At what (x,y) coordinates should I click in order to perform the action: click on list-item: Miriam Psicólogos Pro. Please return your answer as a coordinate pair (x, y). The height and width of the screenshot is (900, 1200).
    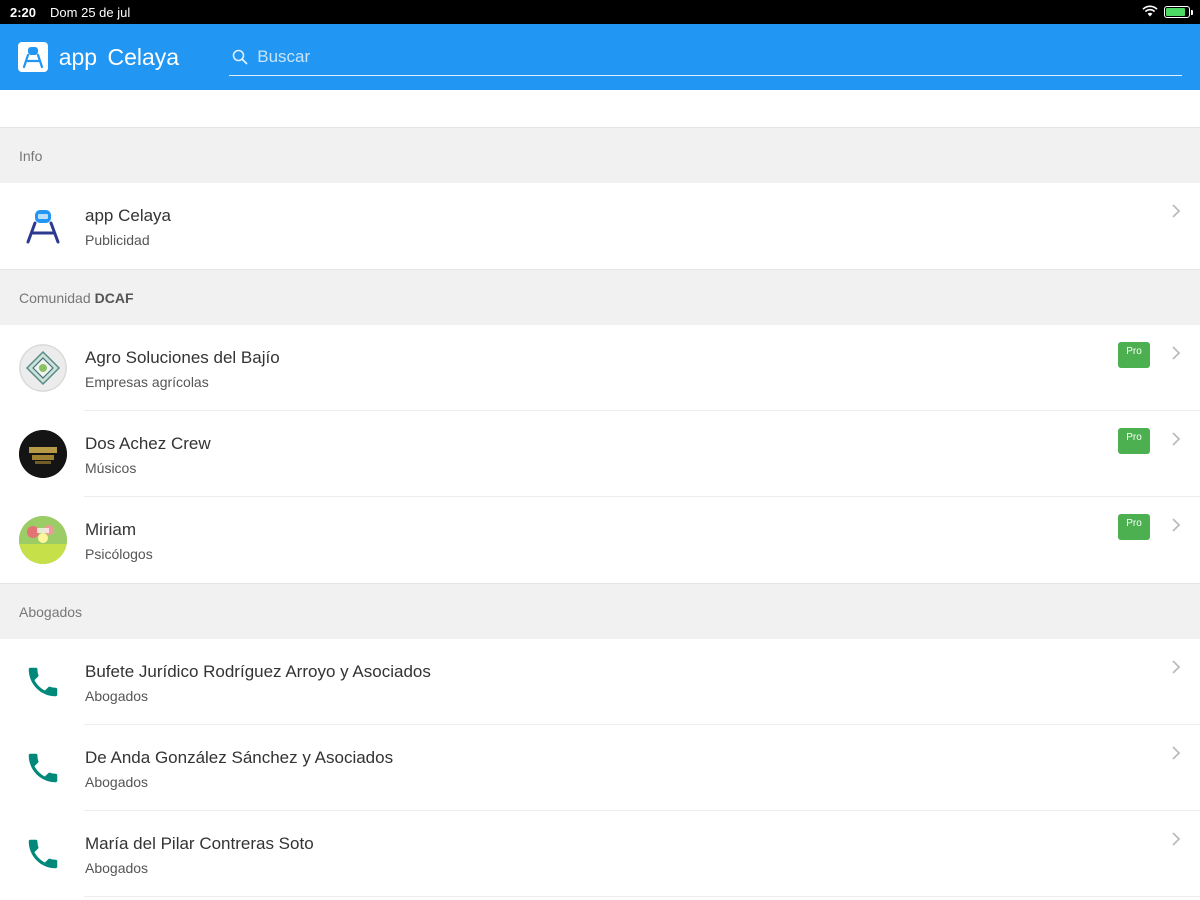
    Looking at the image, I should click on (600, 540).